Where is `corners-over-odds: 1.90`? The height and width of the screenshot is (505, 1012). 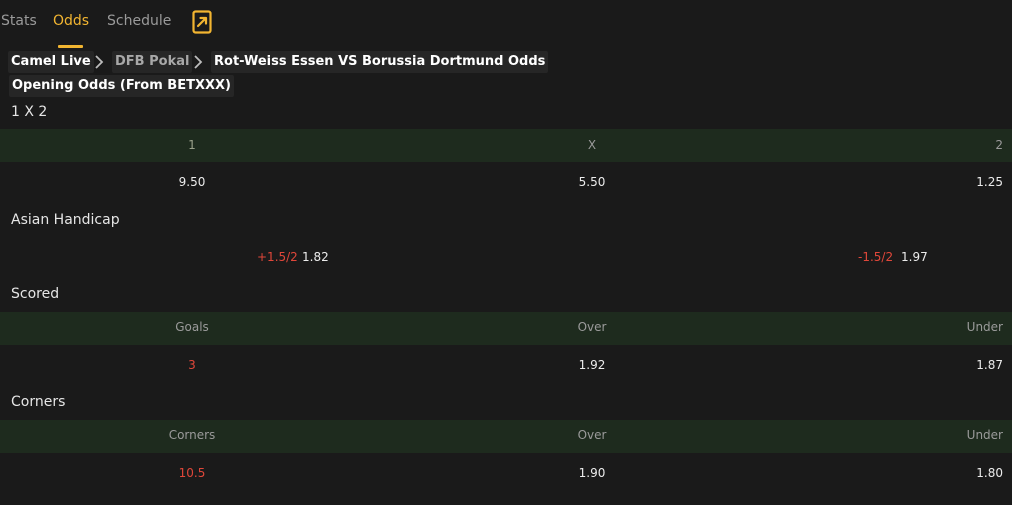 corners-over-odds: 1.90 is located at coordinates (592, 473).